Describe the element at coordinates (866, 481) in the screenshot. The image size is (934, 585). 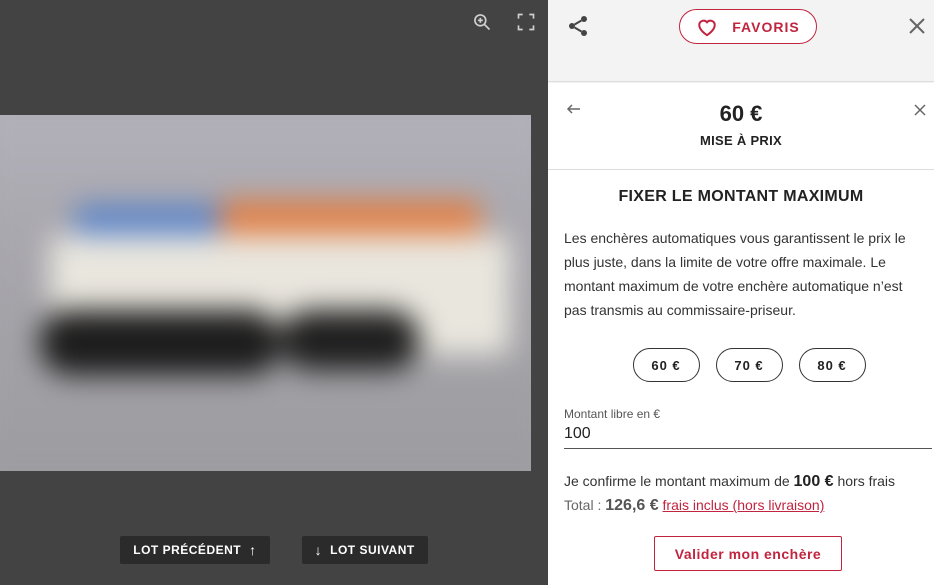
I see `confirm-suffix: hors frais` at that location.